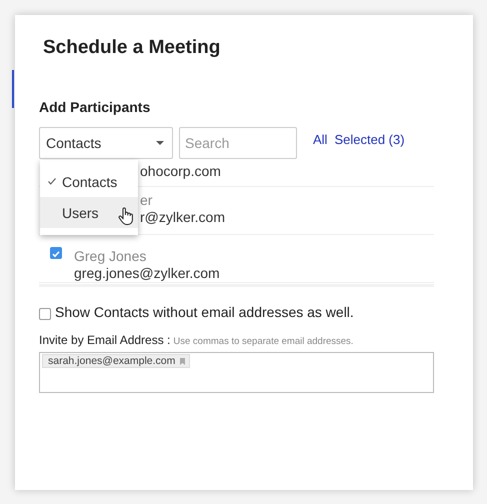 This screenshot has width=487, height=504. Describe the element at coordinates (183, 361) in the screenshot. I see `bookmark-icon` at that location.